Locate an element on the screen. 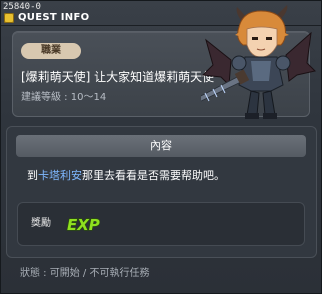 The height and width of the screenshot is (294, 322). window-title: QUEST INFO is located at coordinates (54, 17).